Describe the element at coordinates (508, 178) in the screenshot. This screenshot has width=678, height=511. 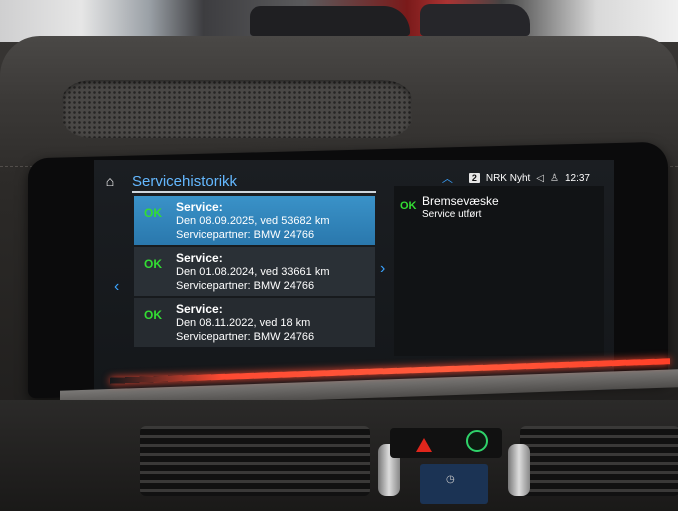
I see `station-name: NRK Nyht` at that location.